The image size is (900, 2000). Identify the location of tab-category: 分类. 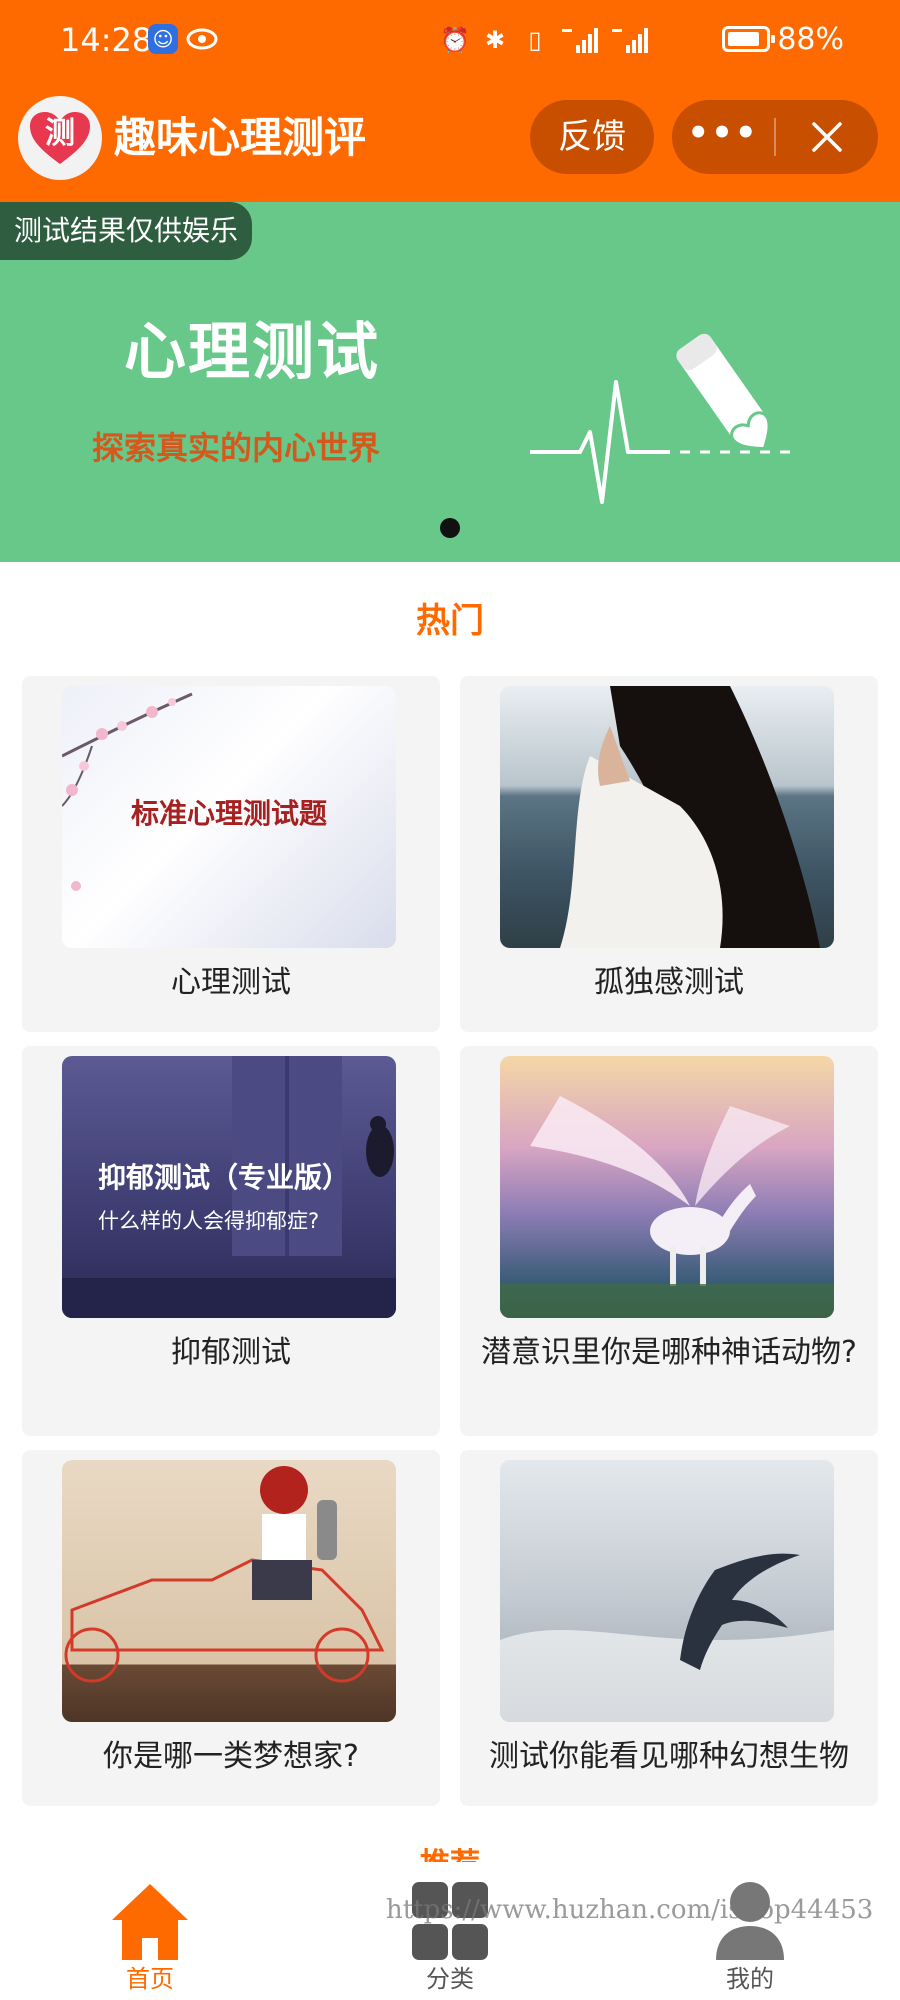
(450, 1931).